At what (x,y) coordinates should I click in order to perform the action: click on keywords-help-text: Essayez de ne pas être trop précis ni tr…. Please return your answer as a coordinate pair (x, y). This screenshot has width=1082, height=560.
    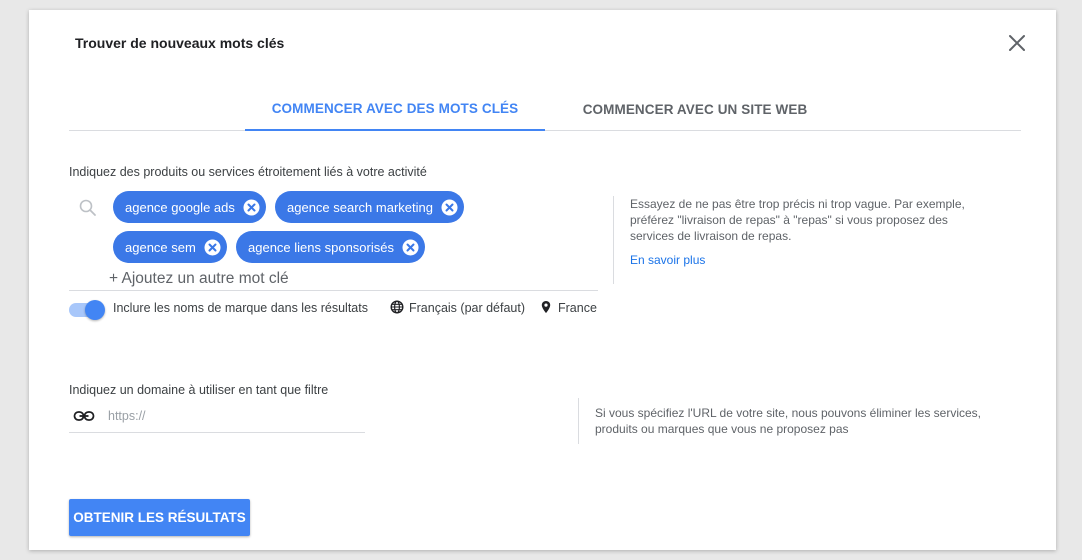
    Looking at the image, I should click on (797, 220).